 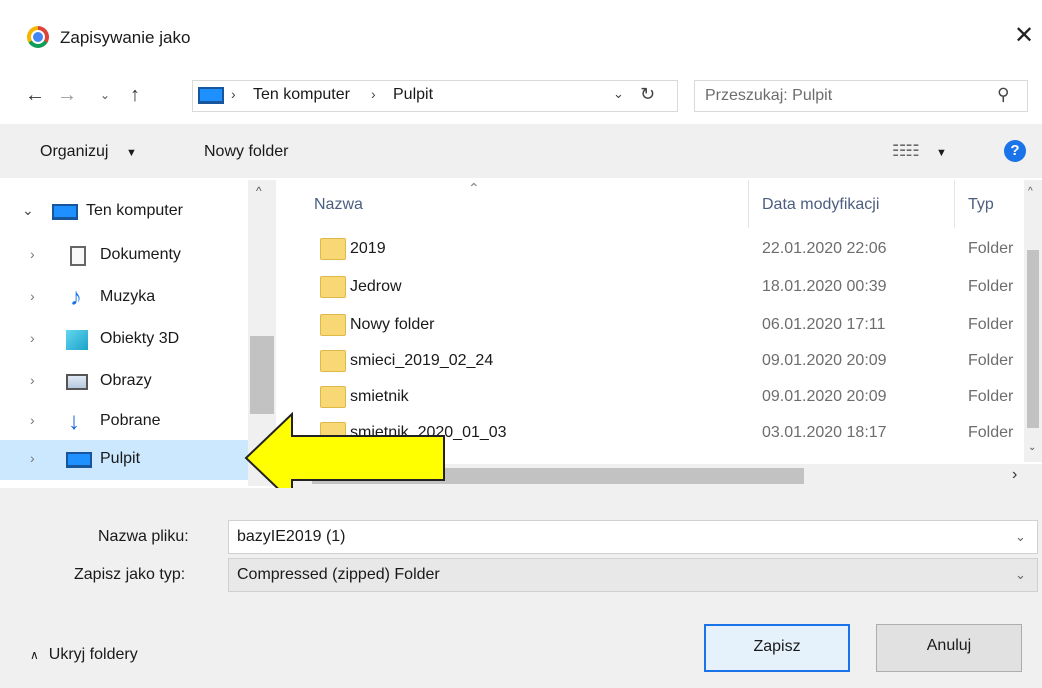 What do you see at coordinates (125, 37) in the screenshot?
I see `window-title: Zapisywanie jako` at bounding box center [125, 37].